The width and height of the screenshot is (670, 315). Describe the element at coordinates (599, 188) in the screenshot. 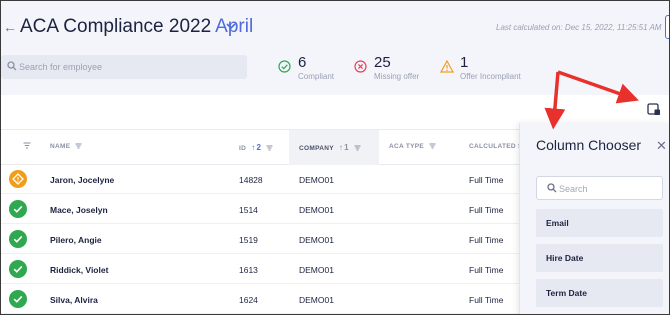

I see `column-search-input: Search` at that location.